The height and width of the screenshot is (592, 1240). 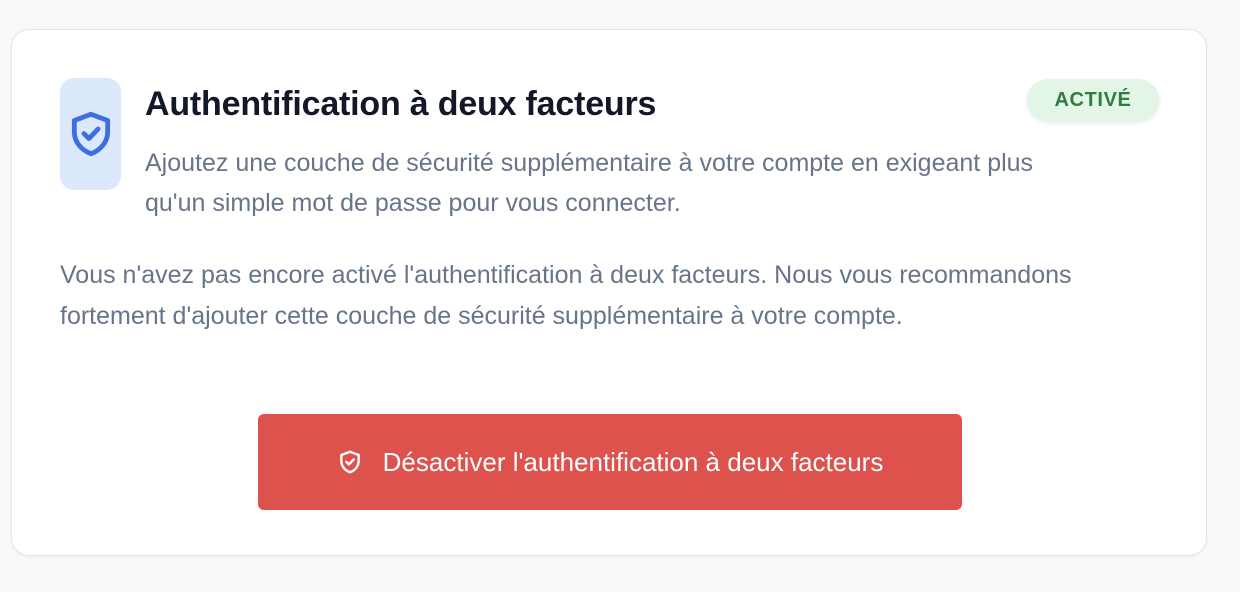 What do you see at coordinates (1093, 100) in the screenshot?
I see `status-badge: ACTIVÉ` at bounding box center [1093, 100].